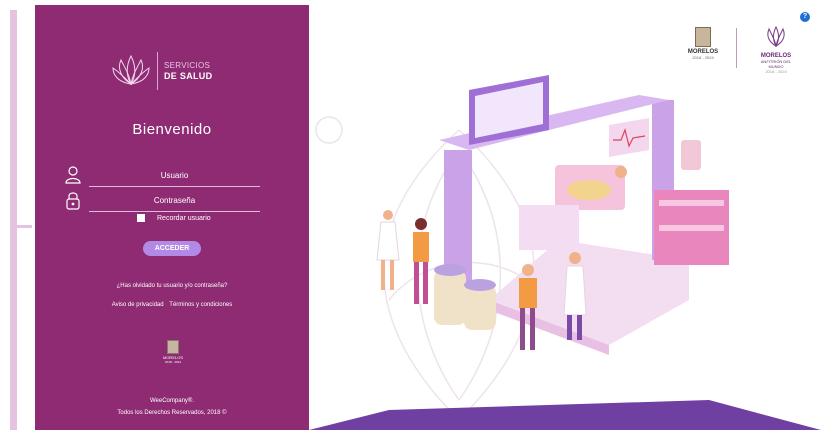 The width and height of the screenshot is (821, 430). I want to click on brand-divider, so click(736, 48).